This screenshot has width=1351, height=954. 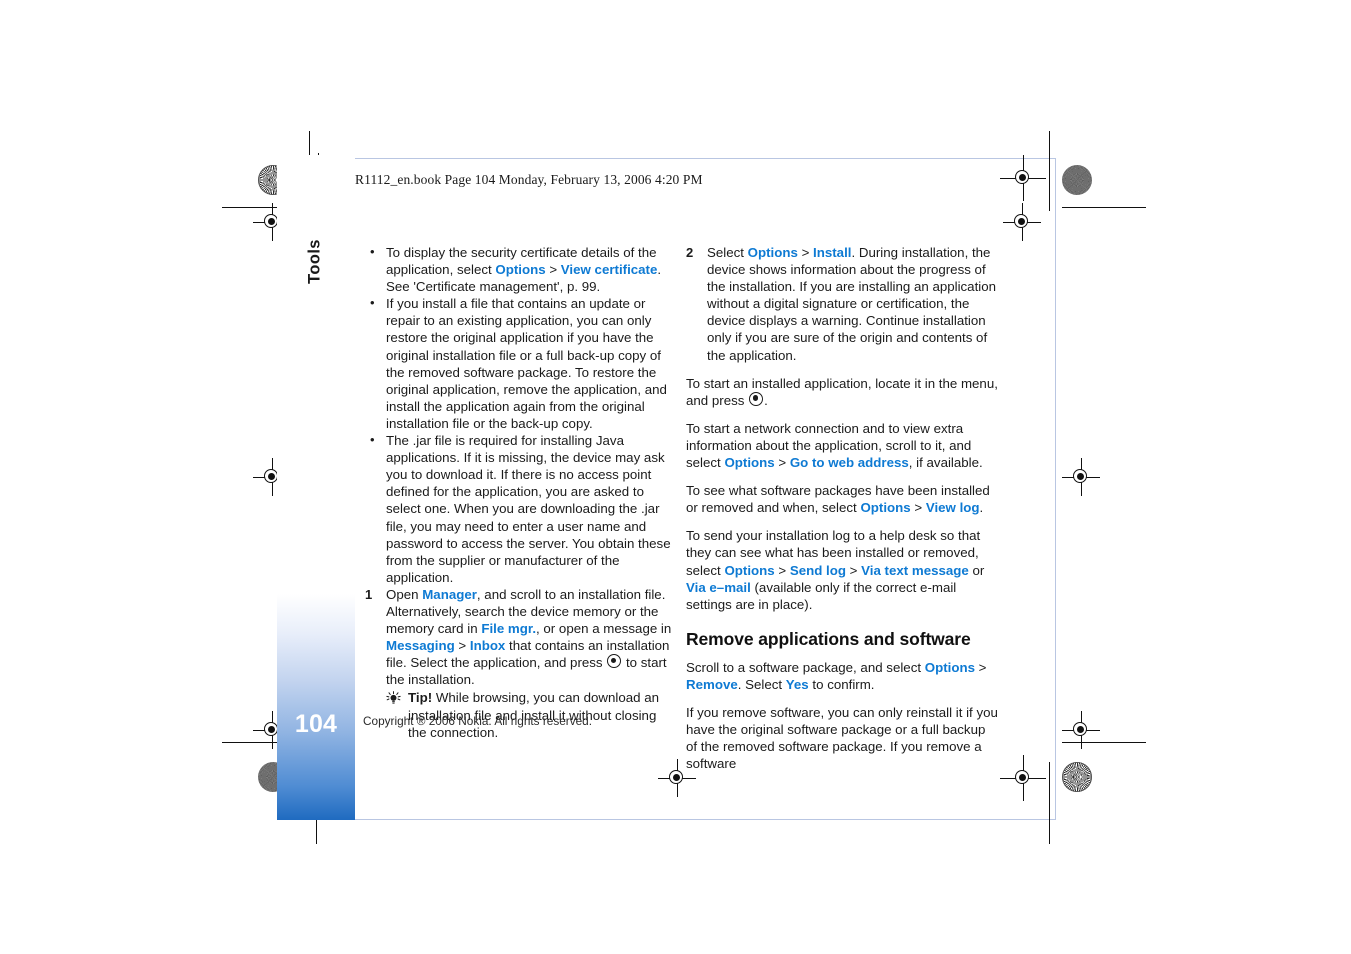 What do you see at coordinates (316, 487) in the screenshot?
I see `chapter-side-tab: Tools 104` at bounding box center [316, 487].